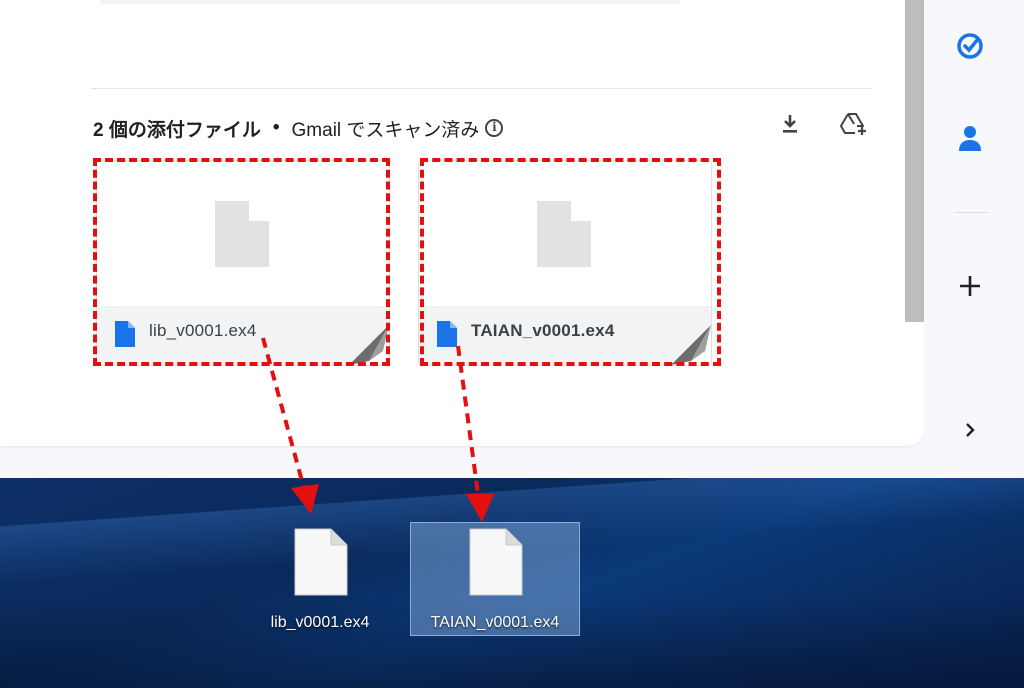 The height and width of the screenshot is (688, 1024). I want to click on add-to-drive-icon, so click(853, 124).